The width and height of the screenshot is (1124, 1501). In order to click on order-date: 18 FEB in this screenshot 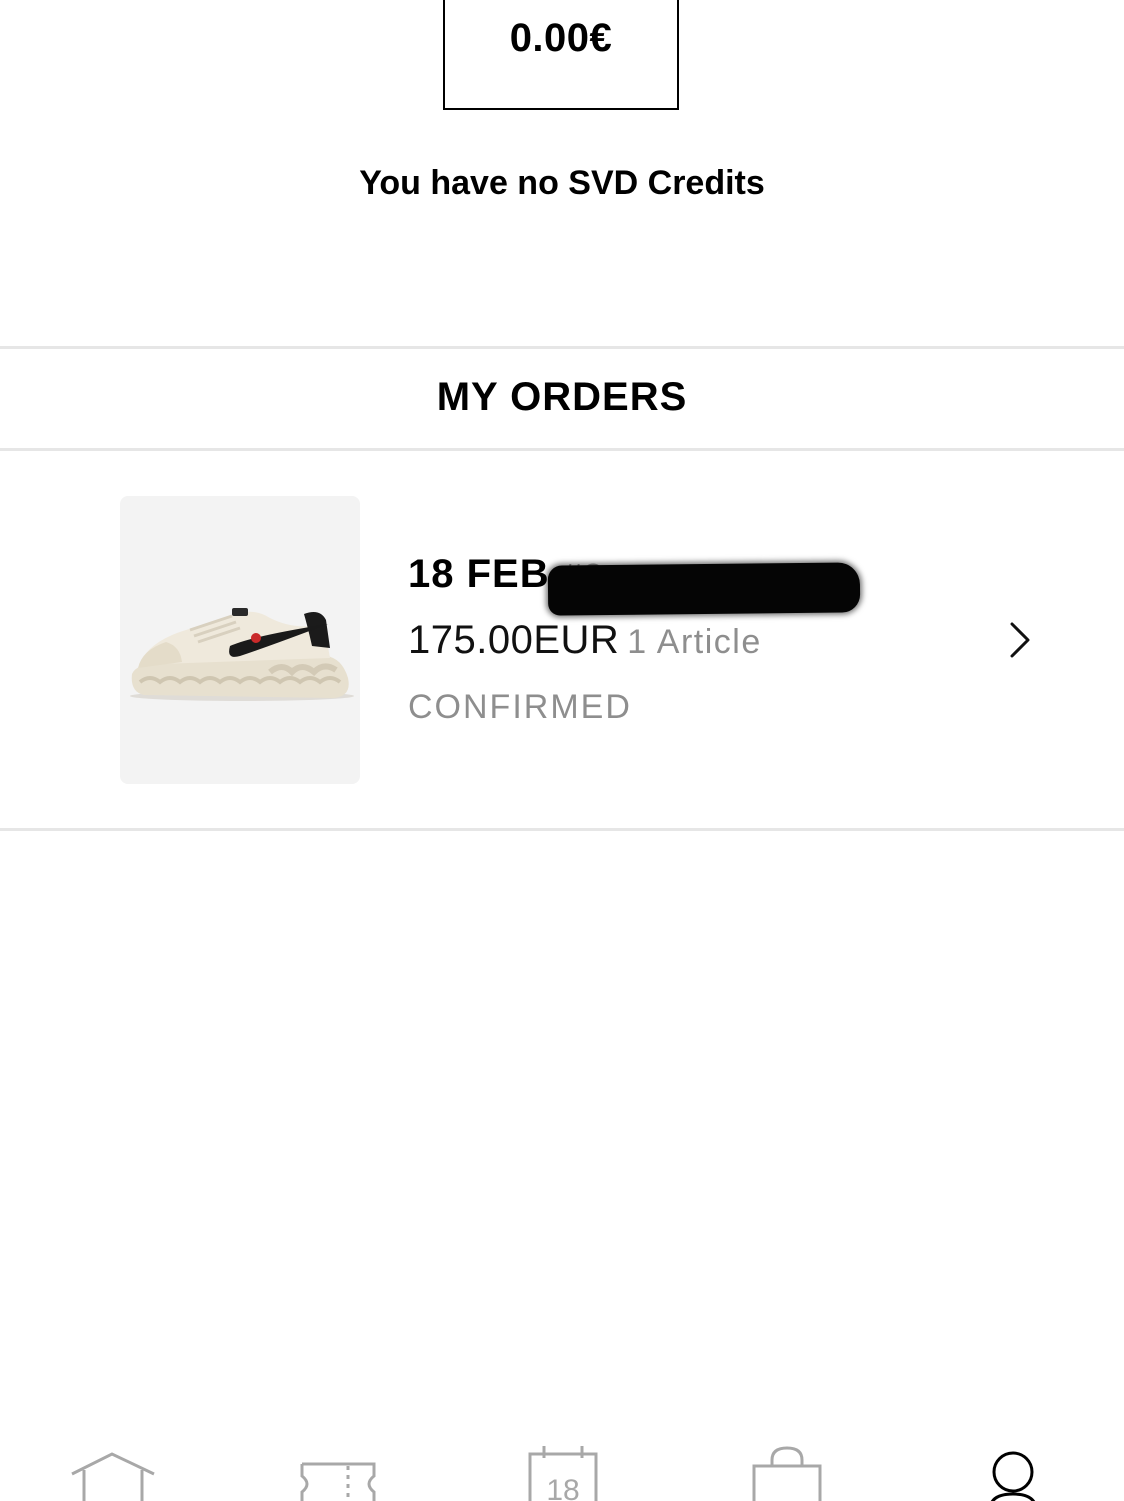, I will do `click(479, 574)`.